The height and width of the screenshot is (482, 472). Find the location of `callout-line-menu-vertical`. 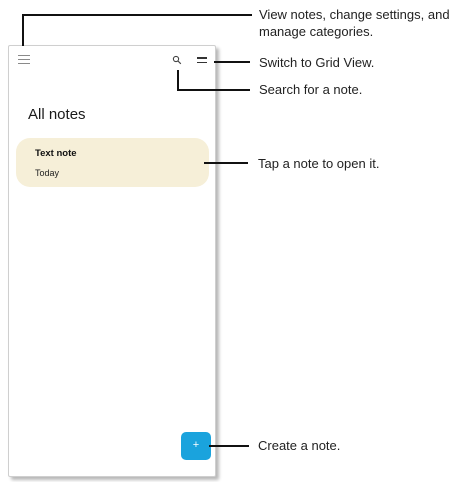

callout-line-menu-vertical is located at coordinates (23, 30).